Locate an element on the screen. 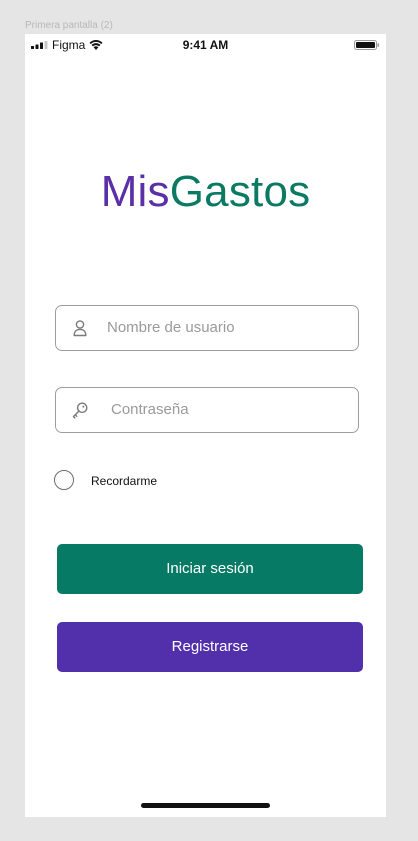  logo-part-mis: Mis is located at coordinates (135, 191).